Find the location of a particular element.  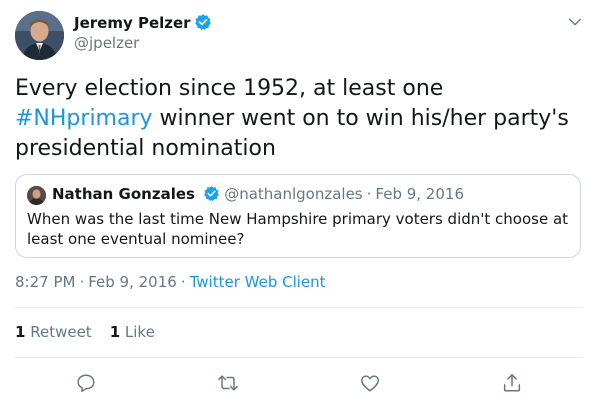

quoted-author-avatar is located at coordinates (36, 195).